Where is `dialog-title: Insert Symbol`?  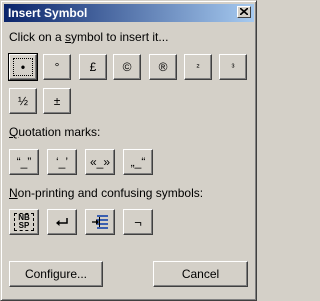
dialog-title: Insert Symbol is located at coordinates (48, 13).